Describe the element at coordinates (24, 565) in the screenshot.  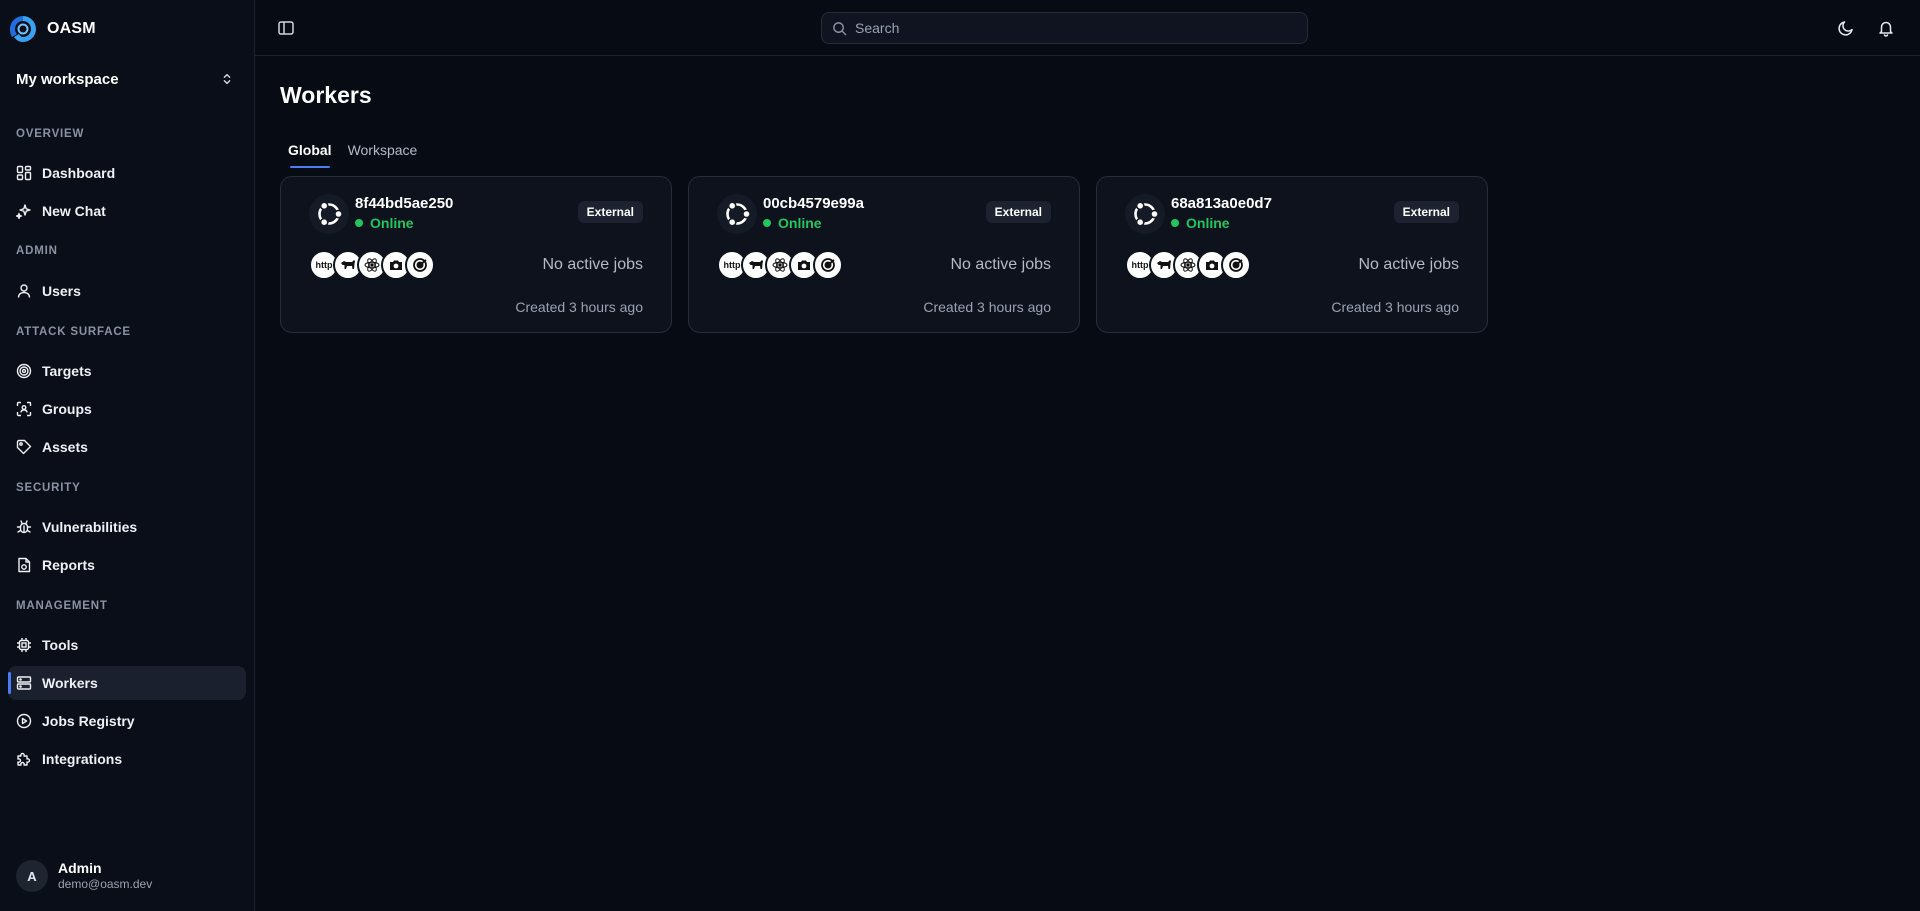
I see `report-icon` at that location.